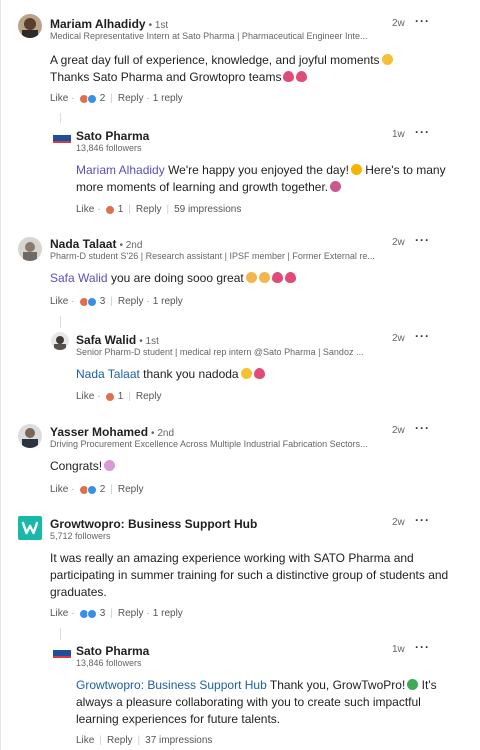 The image size is (480, 750). Describe the element at coordinates (413, 684) in the screenshot. I see `green-heart-emoji-icon` at that location.